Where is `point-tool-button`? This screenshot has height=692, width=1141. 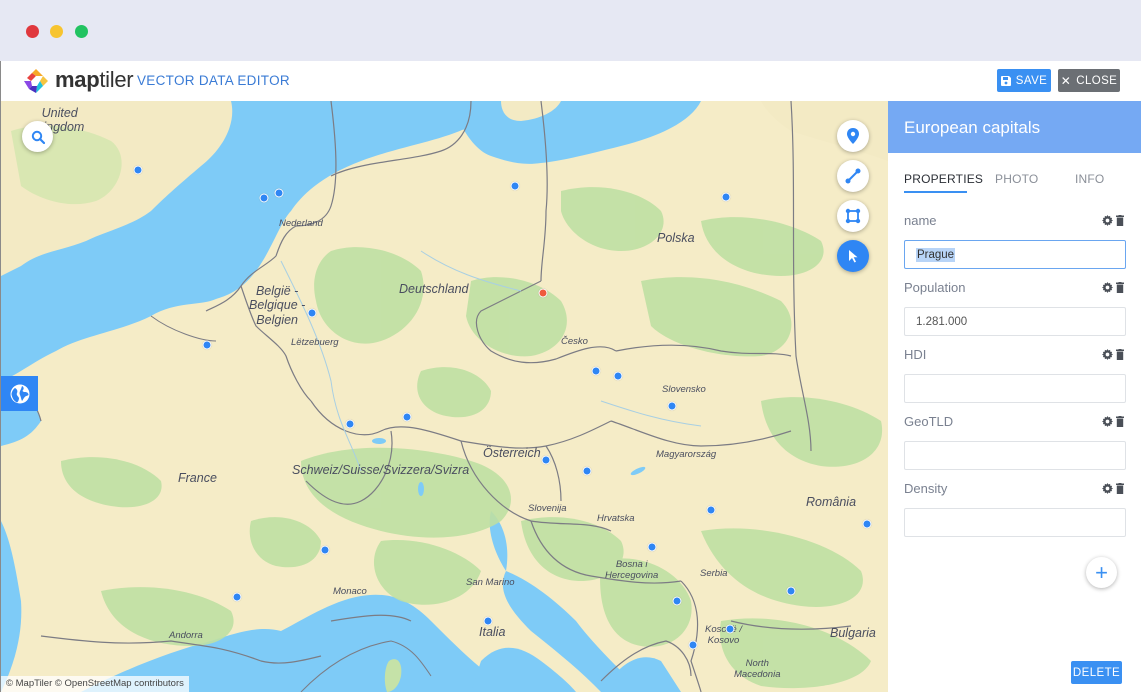 point-tool-button is located at coordinates (853, 136).